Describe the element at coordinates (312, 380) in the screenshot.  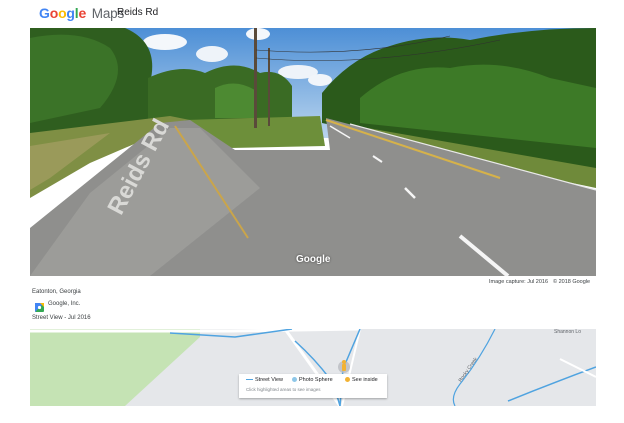
I see `legend-photo-sphere: Photo Sphere` at that location.